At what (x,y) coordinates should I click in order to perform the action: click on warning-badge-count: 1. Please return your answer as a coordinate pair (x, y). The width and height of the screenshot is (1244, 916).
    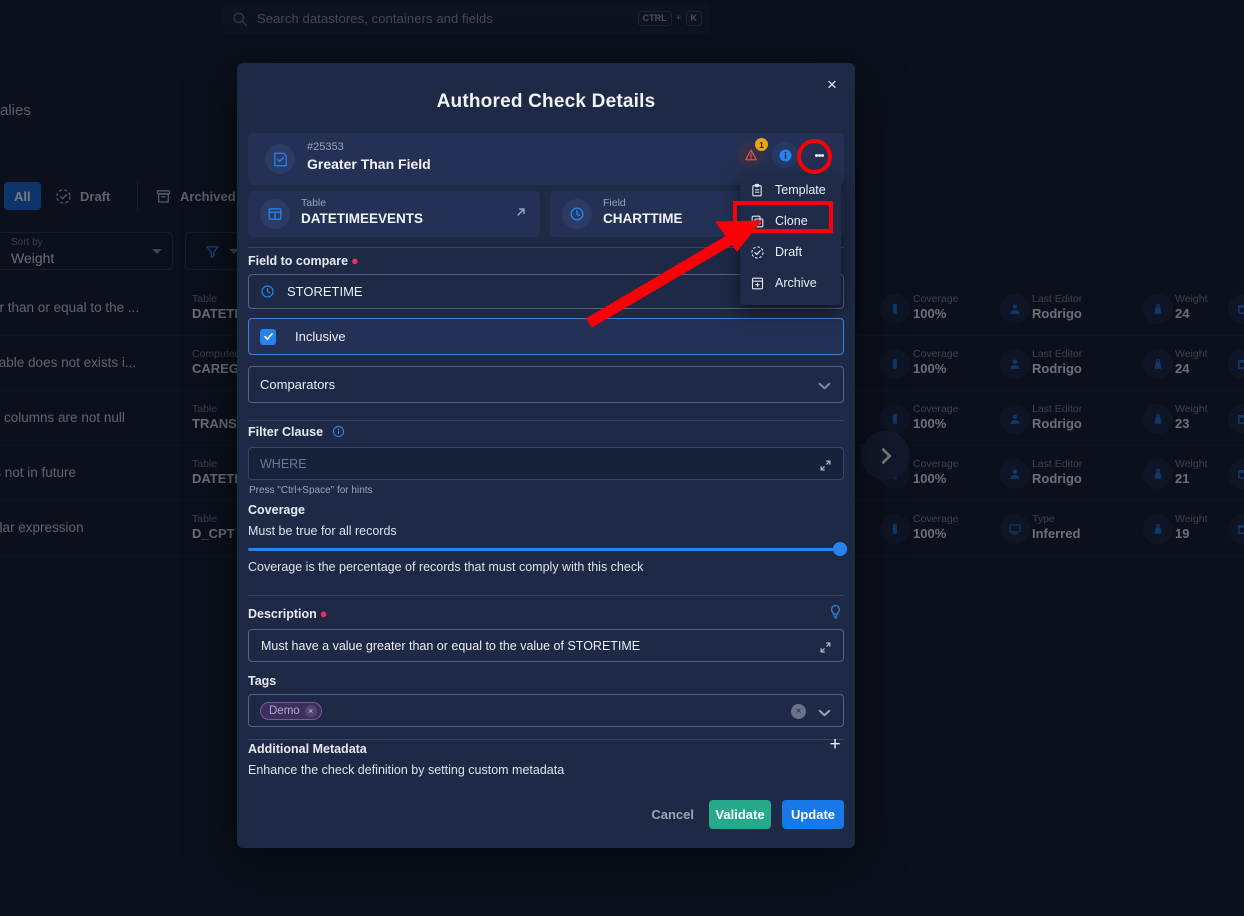
    Looking at the image, I should click on (761, 144).